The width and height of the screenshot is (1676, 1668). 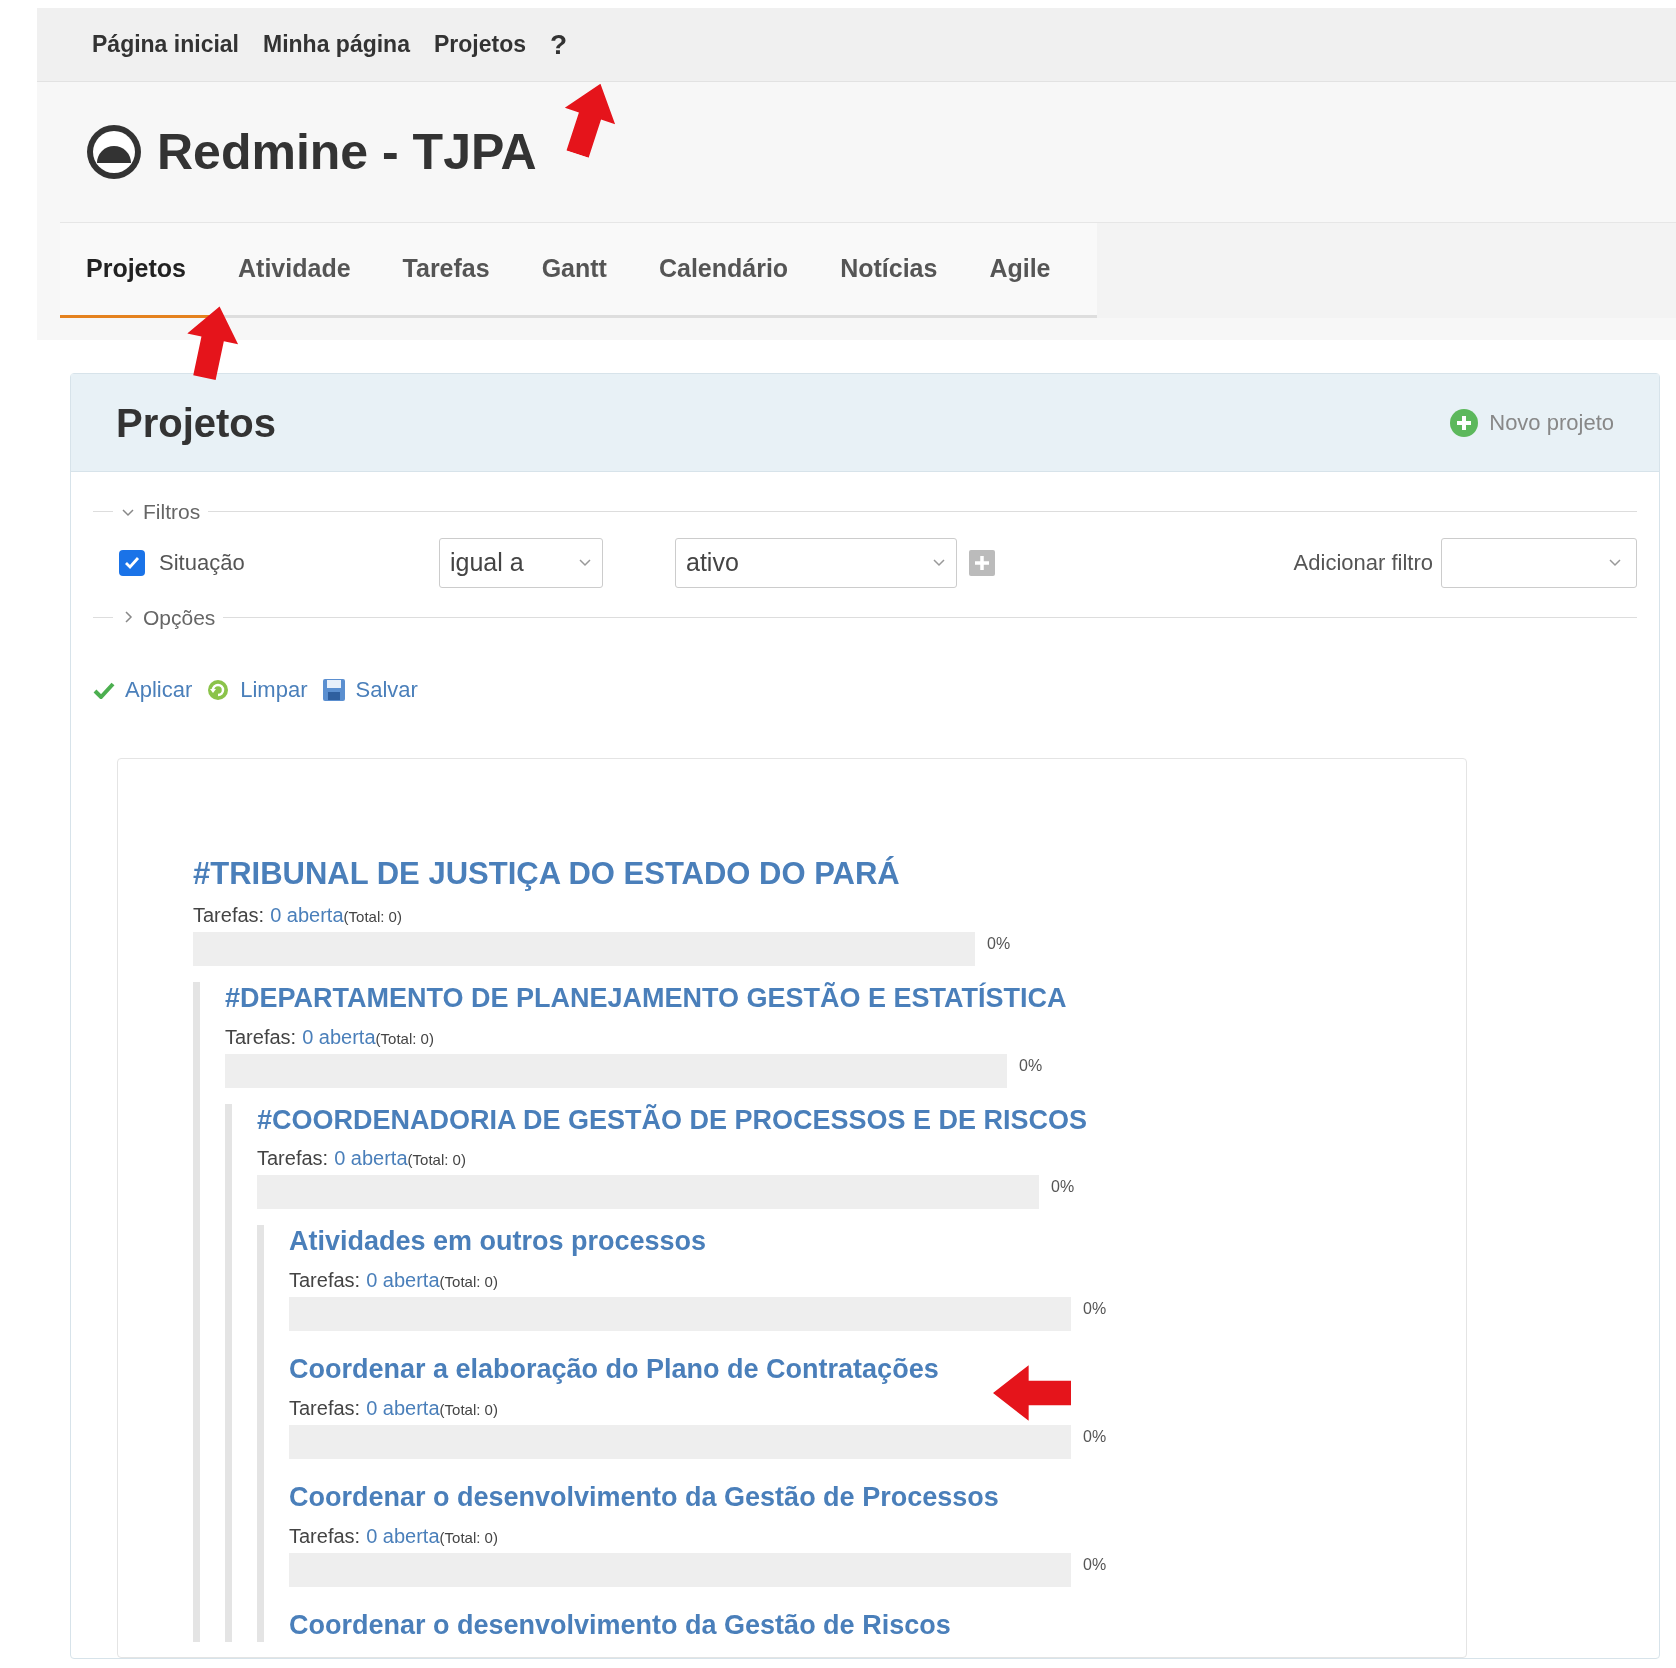 I want to click on menu-tab: Gantt, so click(x=574, y=270).